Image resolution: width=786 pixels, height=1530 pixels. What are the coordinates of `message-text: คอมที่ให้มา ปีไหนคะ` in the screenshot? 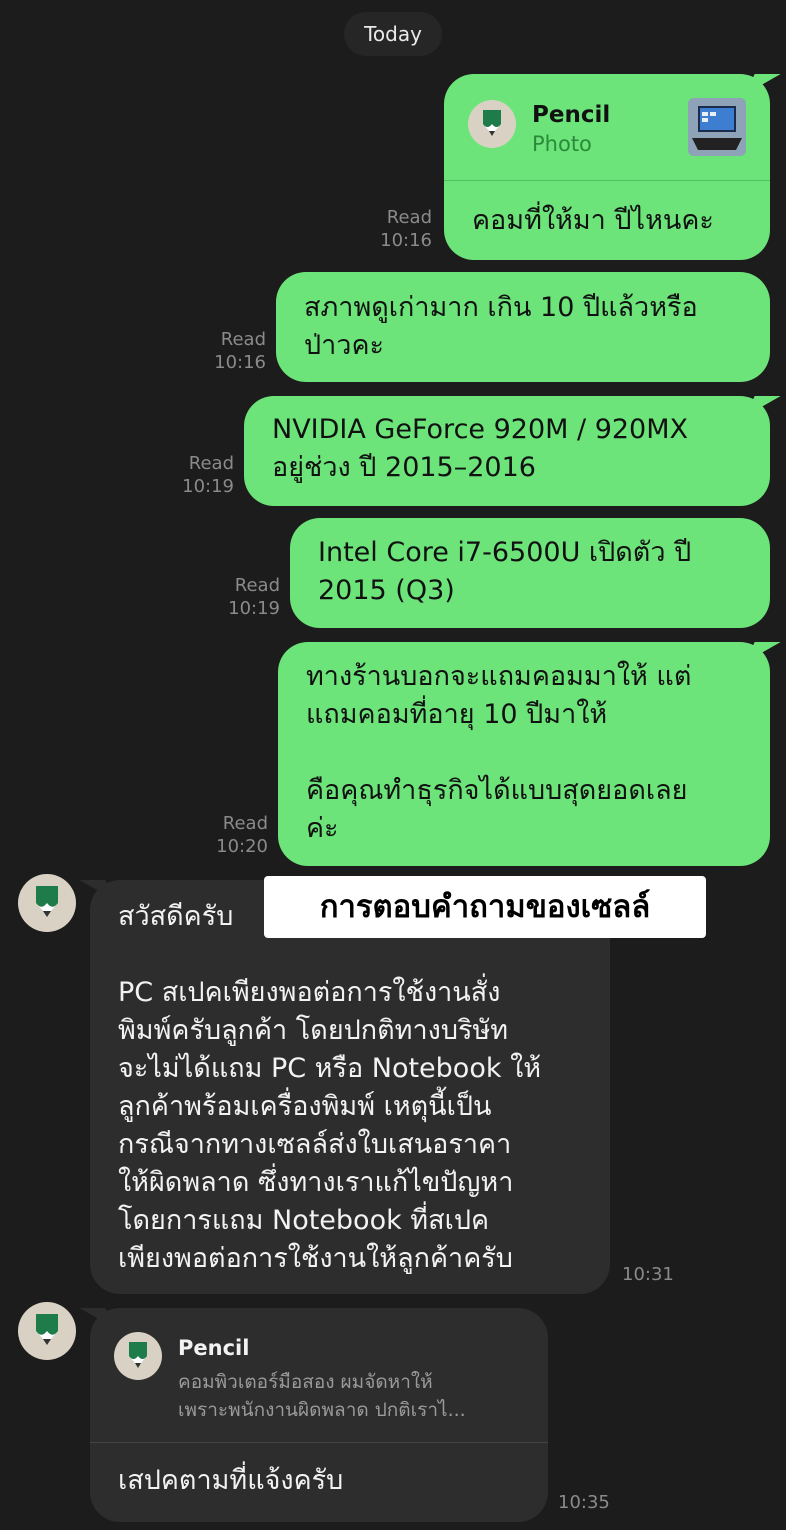 It's located at (593, 220).